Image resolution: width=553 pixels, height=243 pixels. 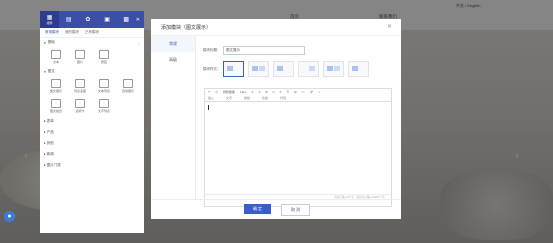 I want to click on component-label: 列表多图, so click(x=79, y=91).